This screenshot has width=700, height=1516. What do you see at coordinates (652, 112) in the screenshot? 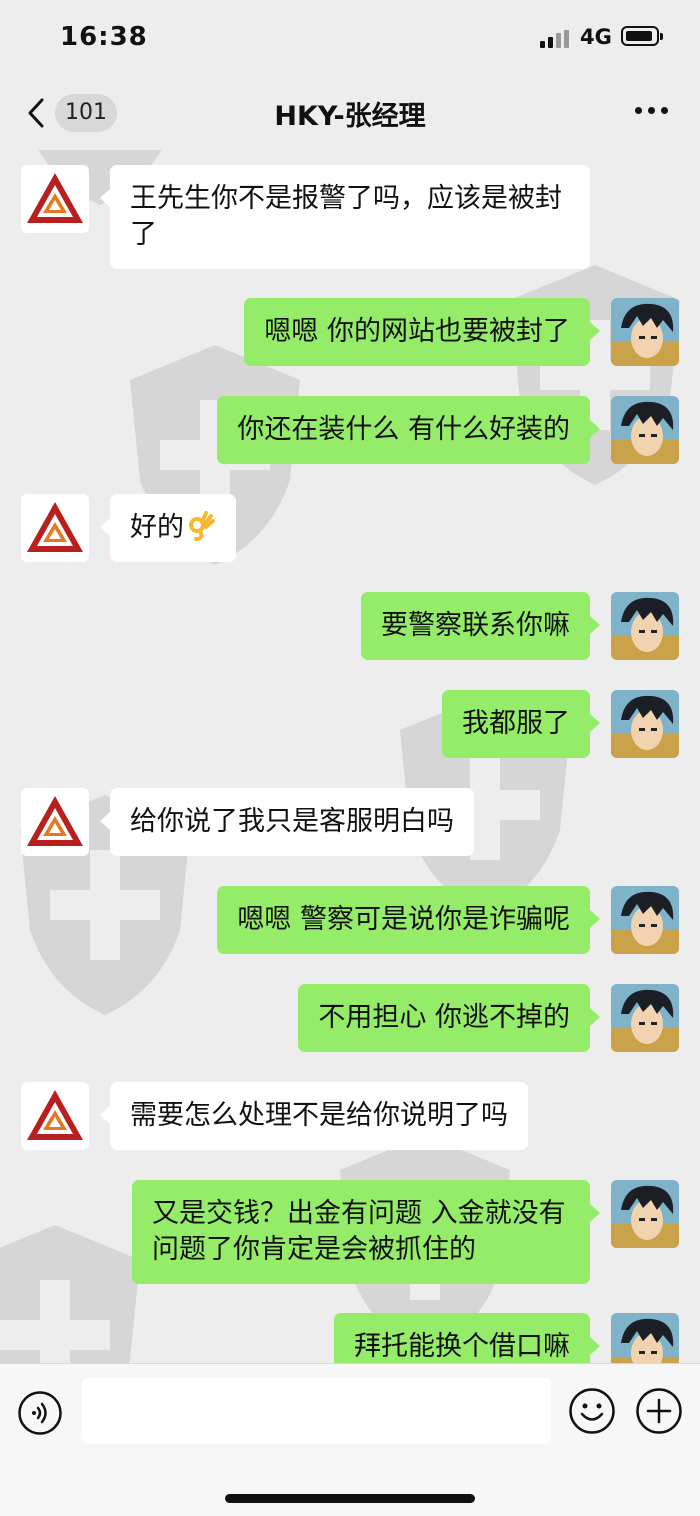
I see `more-options-icon` at bounding box center [652, 112].